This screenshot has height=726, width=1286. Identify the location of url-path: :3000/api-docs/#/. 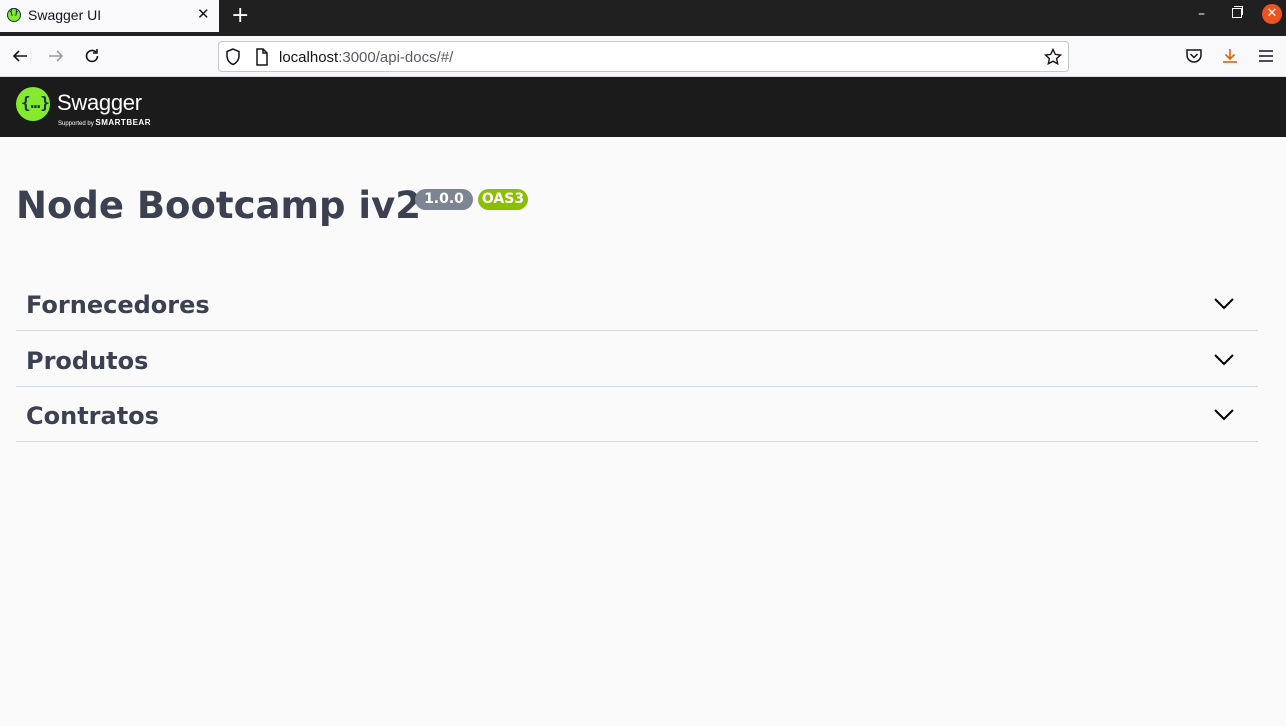
(396, 57).